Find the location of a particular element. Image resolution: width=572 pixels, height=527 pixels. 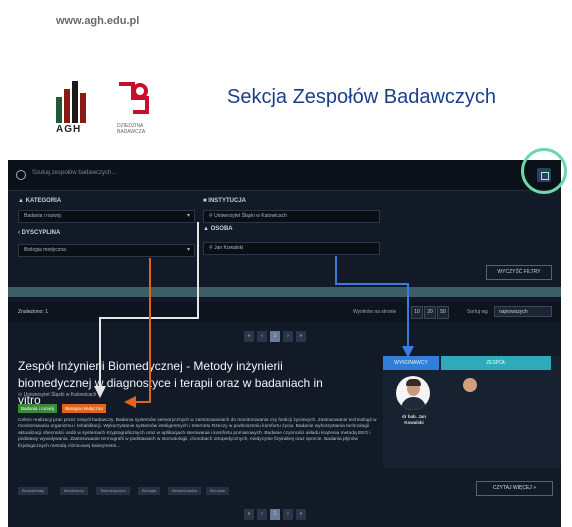

sort-select: najnowszych is located at coordinates (523, 311).